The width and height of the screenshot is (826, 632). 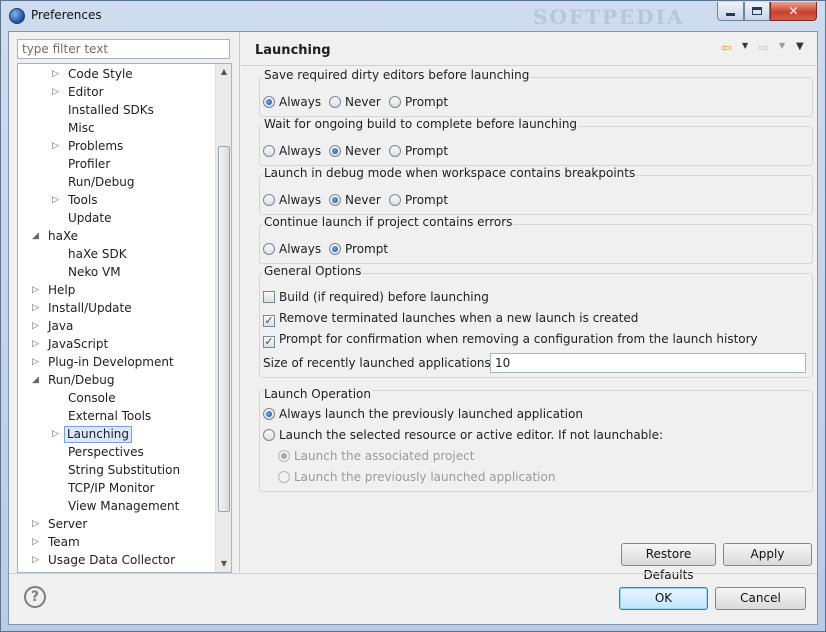 I want to click on tree-item: Update, so click(x=83, y=218).